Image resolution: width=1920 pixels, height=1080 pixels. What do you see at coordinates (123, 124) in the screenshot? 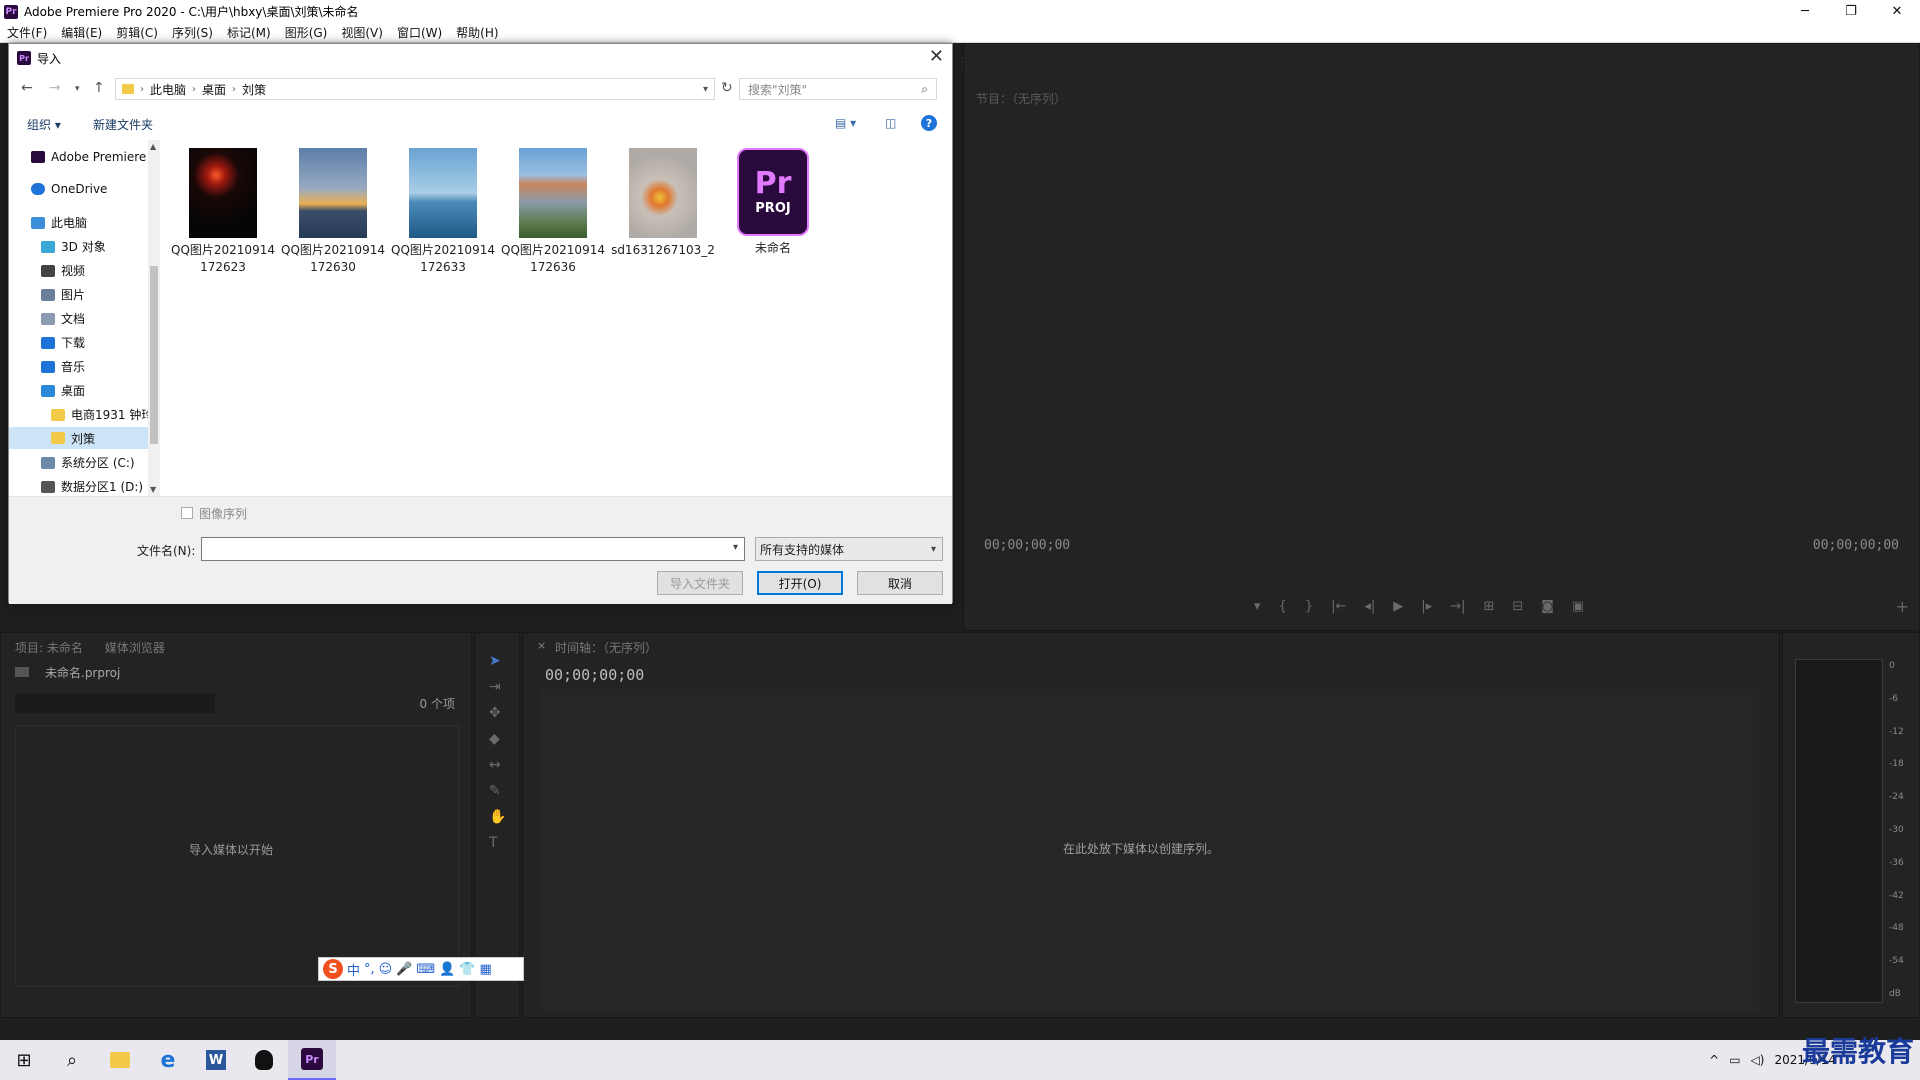
I see `new-folder-button: 新建文件夹` at bounding box center [123, 124].